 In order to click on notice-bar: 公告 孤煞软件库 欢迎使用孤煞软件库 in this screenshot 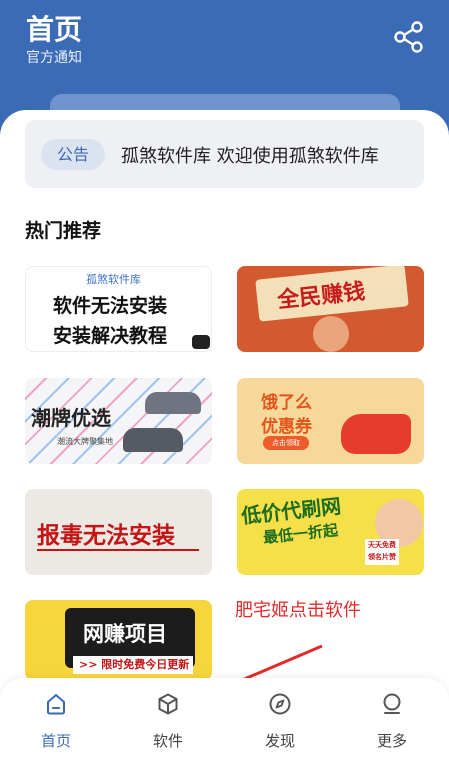, I will do `click(224, 154)`.